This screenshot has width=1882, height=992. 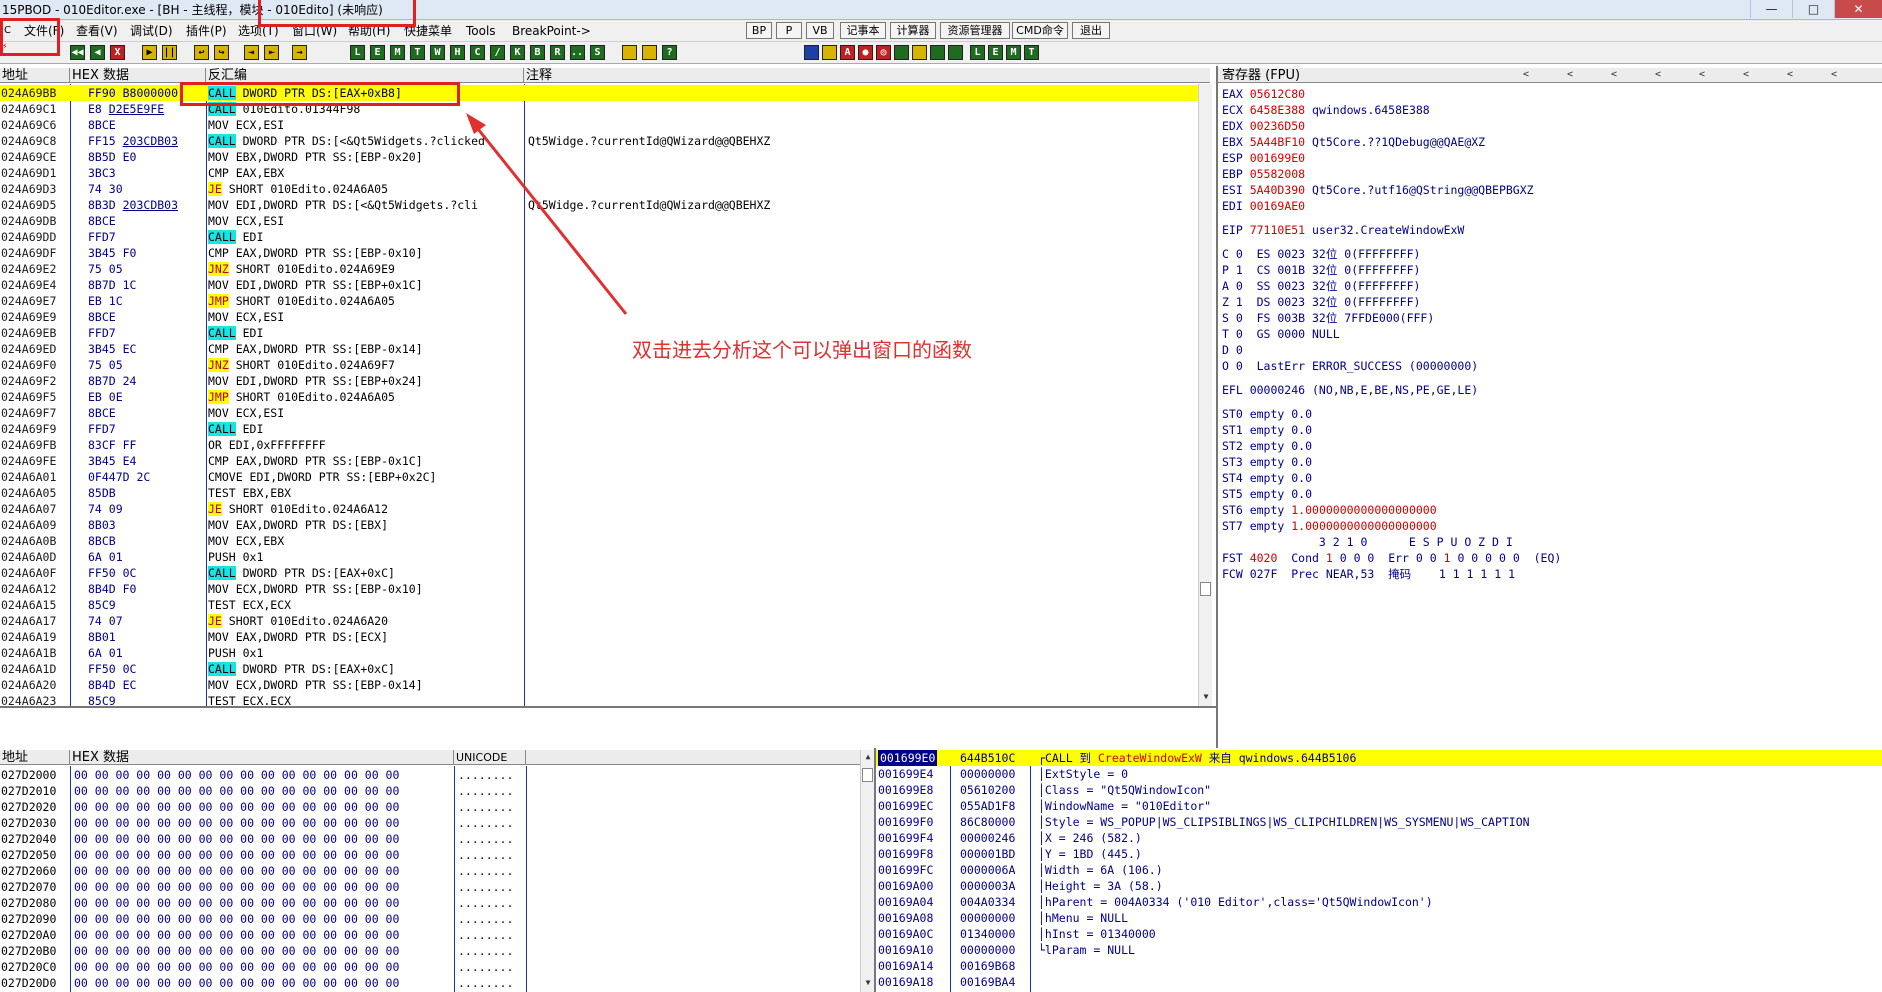 I want to click on annotation-text: 双击进去分析这个可以弹出窗口的函数, so click(x=802, y=350).